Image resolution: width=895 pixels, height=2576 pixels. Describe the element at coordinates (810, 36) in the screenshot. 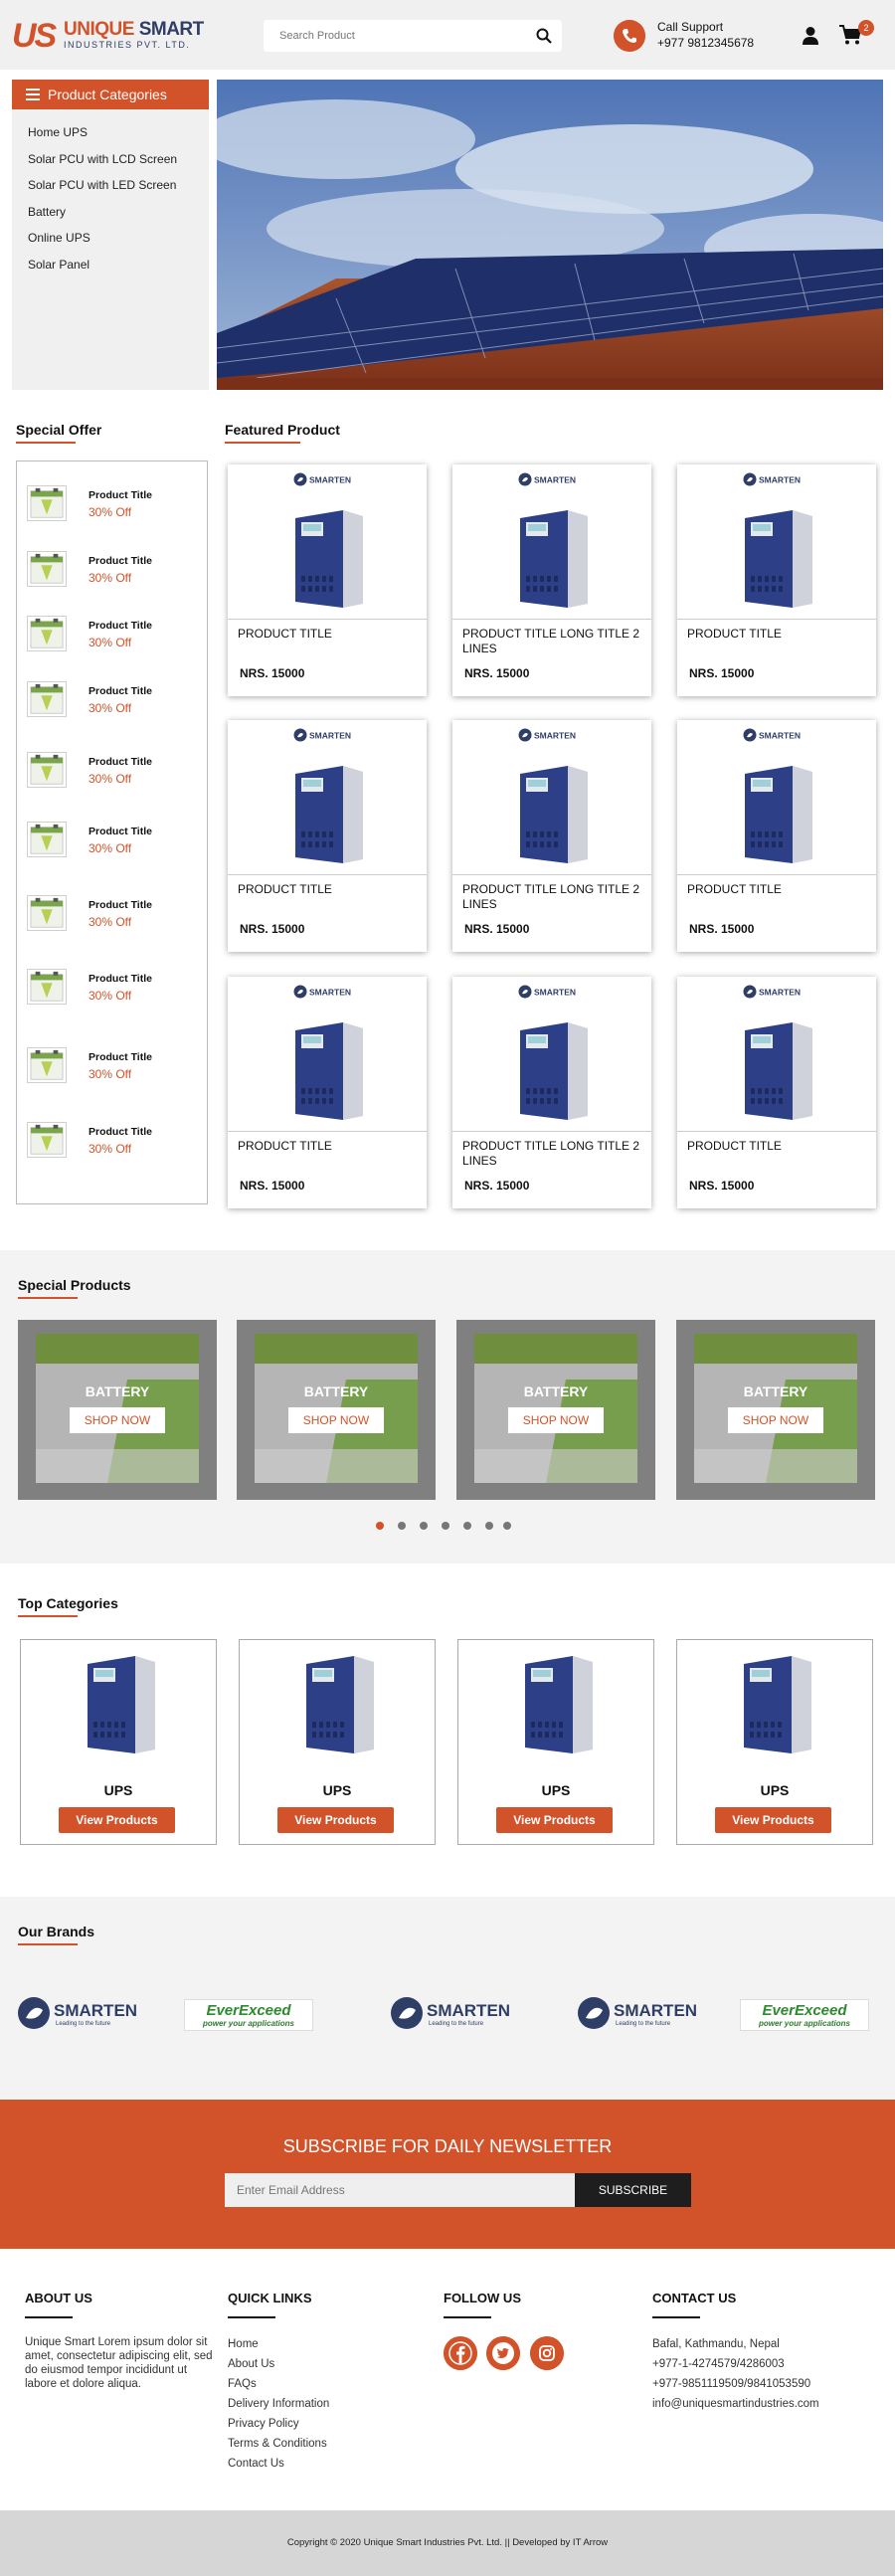

I see `user-icon` at that location.